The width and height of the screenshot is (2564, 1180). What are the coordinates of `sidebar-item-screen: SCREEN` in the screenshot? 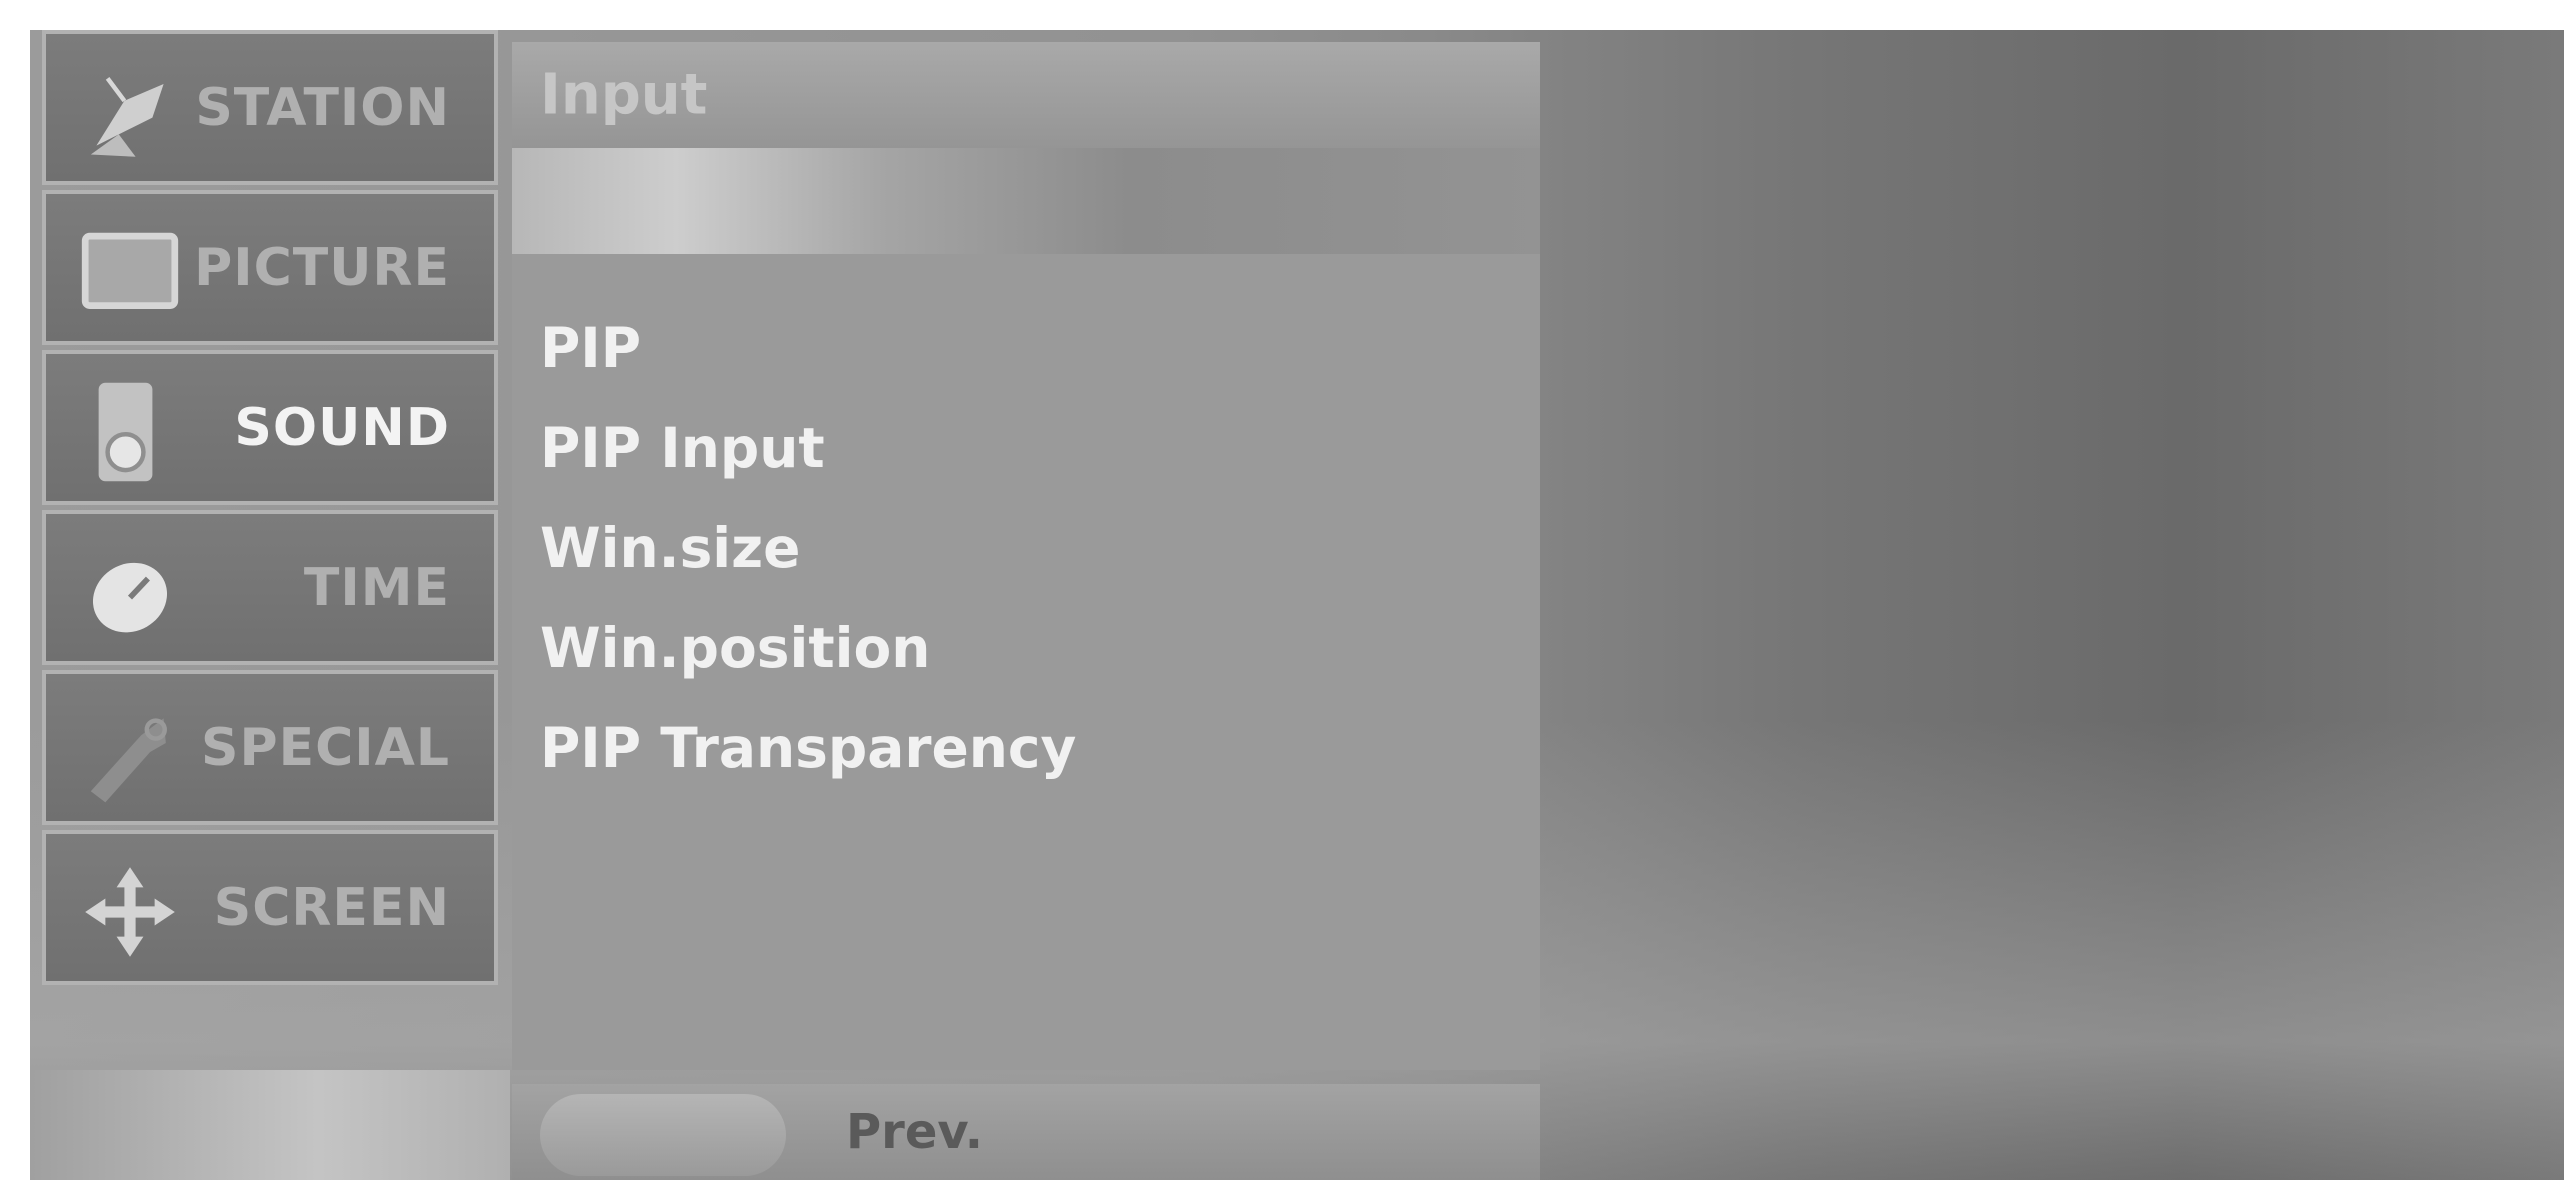 It's located at (270, 907).